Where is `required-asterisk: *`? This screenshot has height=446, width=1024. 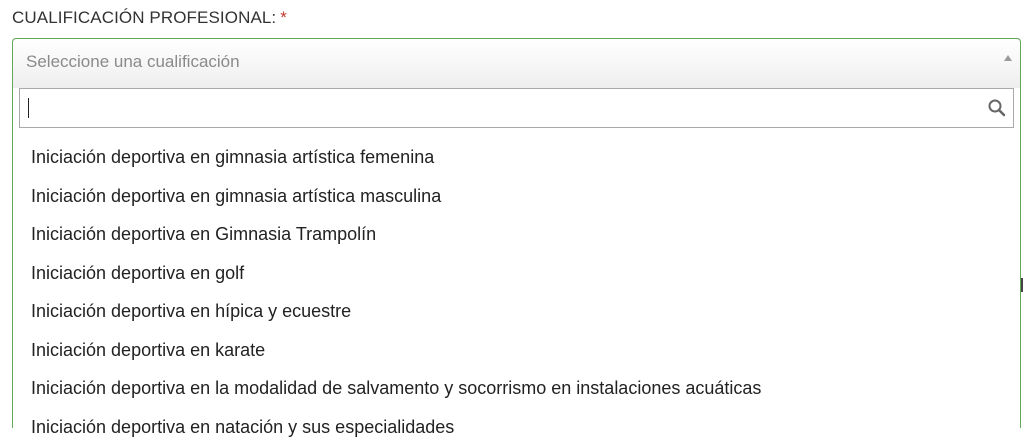 required-asterisk: * is located at coordinates (283, 17).